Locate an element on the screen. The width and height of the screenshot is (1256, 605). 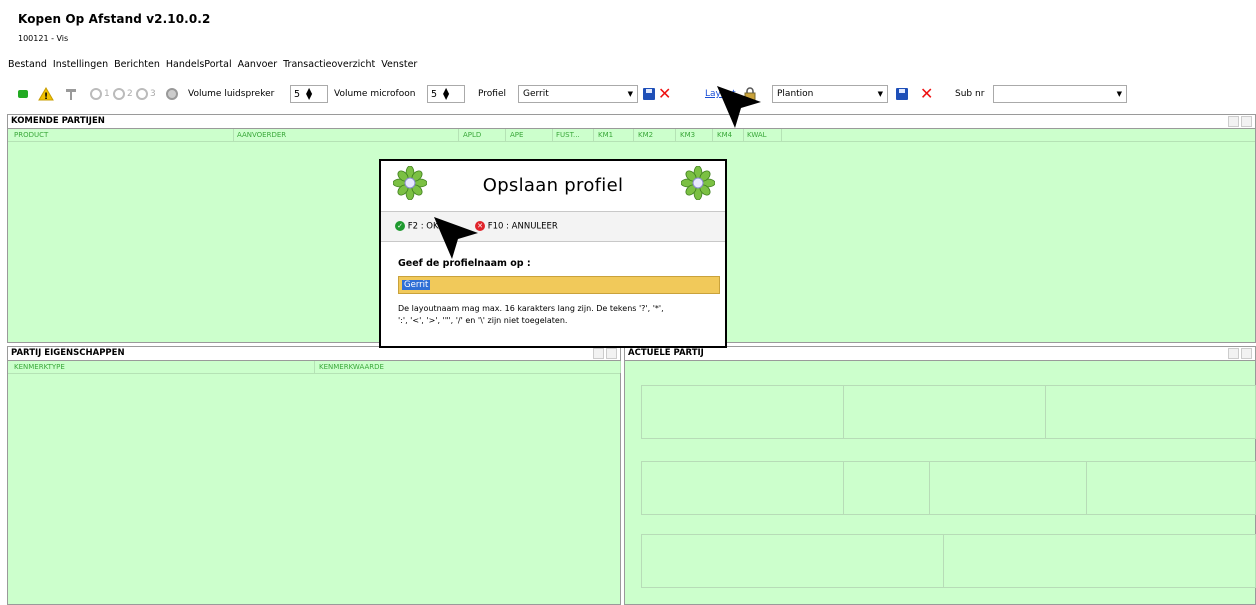
subnr-select: ▼ is located at coordinates (1060, 94).